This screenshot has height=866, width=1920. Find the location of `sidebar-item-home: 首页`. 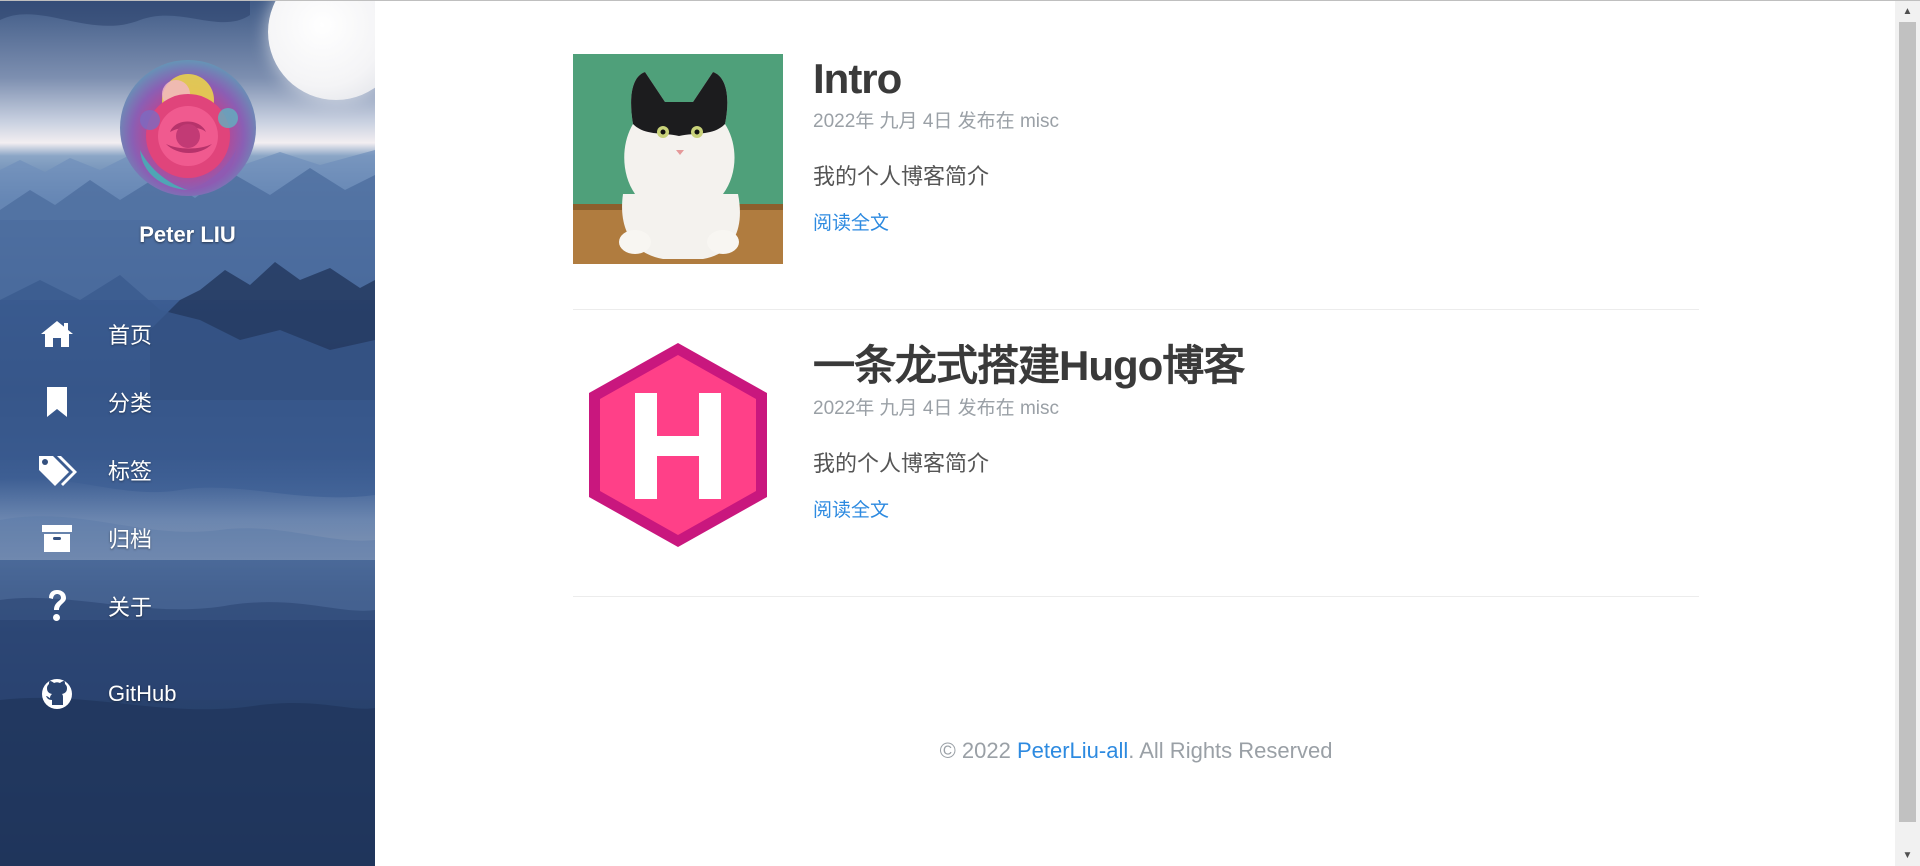

sidebar-item-home: 首页 is located at coordinates (187, 334).